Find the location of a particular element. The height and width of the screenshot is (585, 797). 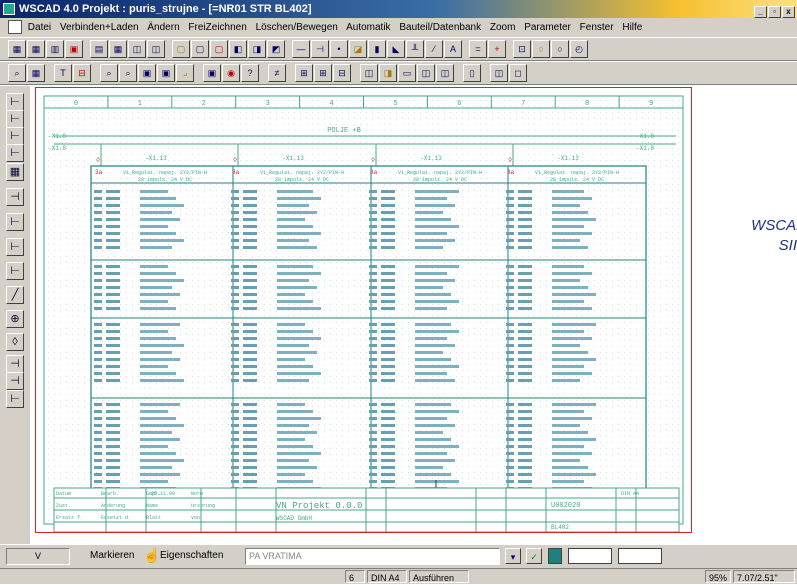

eigenschaften-label: Eigenschaften is located at coordinates (191, 555).